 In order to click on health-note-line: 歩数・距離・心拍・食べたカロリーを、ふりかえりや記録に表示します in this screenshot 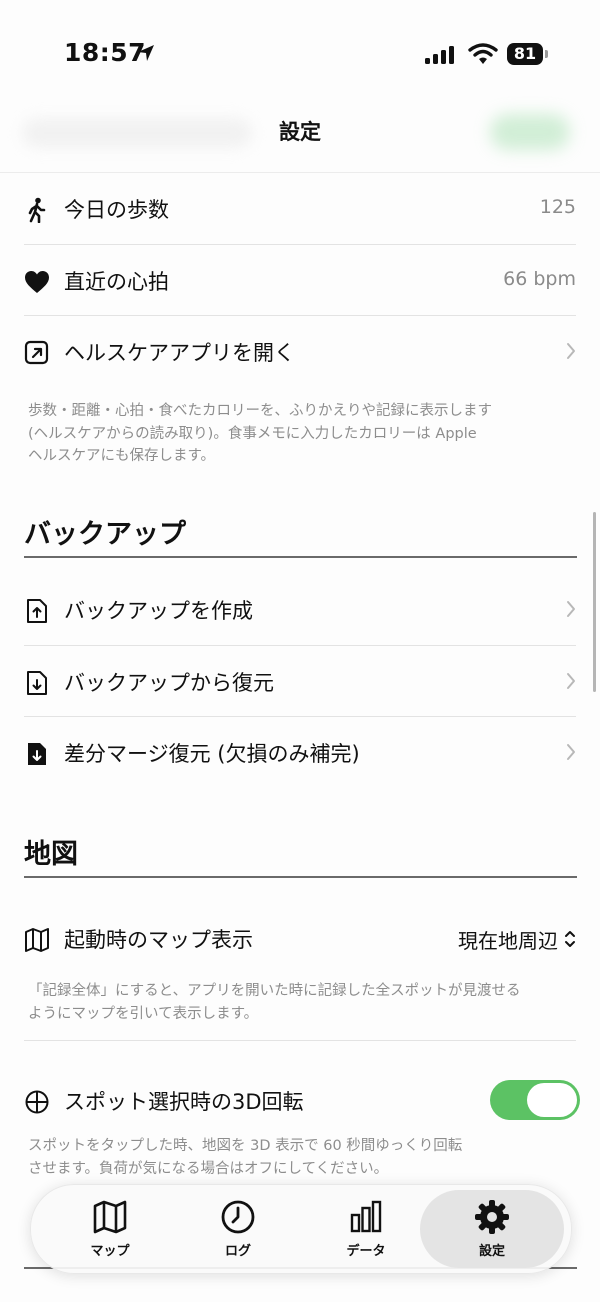, I will do `click(260, 411)`.